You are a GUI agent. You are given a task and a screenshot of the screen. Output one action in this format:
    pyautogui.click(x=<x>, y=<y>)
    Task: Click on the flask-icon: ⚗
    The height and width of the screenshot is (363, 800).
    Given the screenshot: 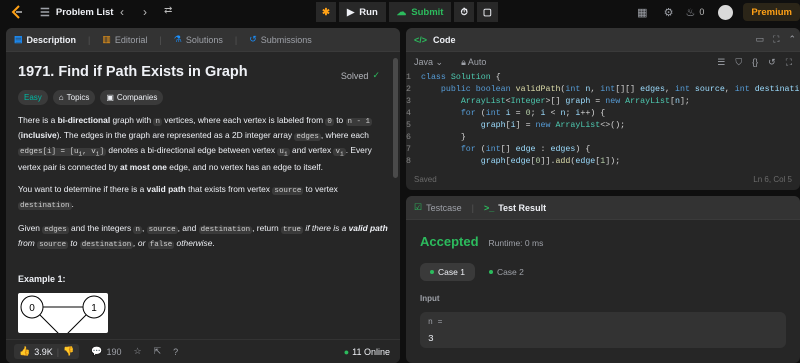 What is the action you would take?
    pyautogui.click(x=177, y=39)
    